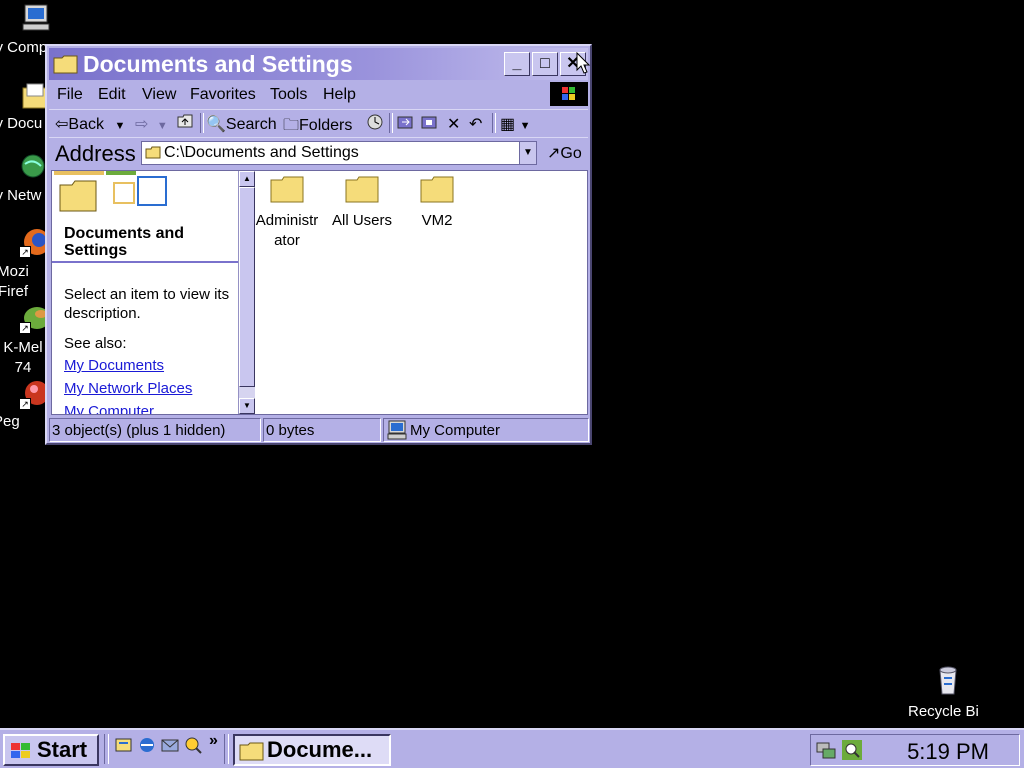  Describe the element at coordinates (852, 750) in the screenshot. I see `search-tray-icon` at that location.